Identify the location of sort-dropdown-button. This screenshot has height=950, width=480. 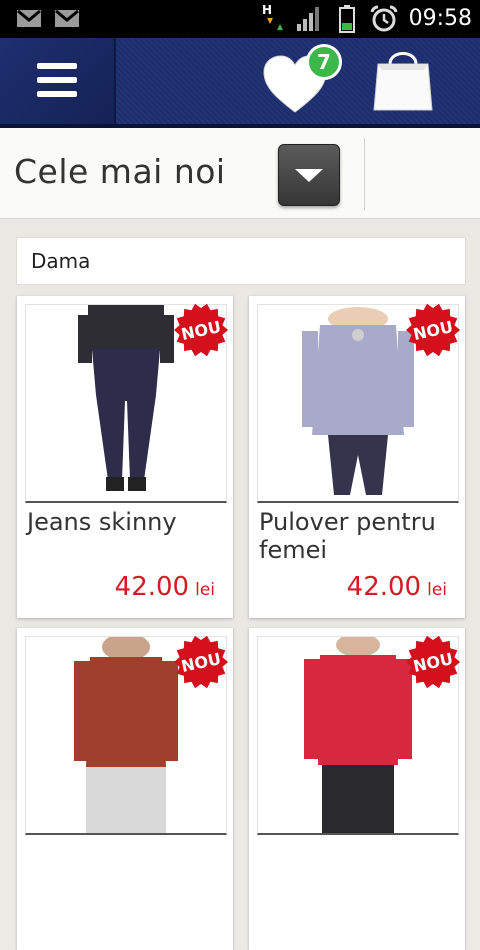
(309, 175).